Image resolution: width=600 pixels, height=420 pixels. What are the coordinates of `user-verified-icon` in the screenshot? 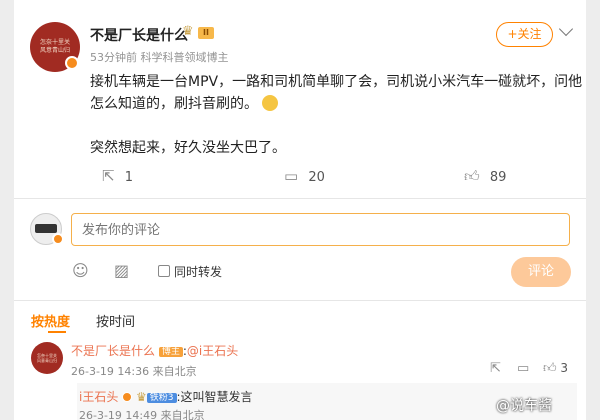 It's located at (58, 239).